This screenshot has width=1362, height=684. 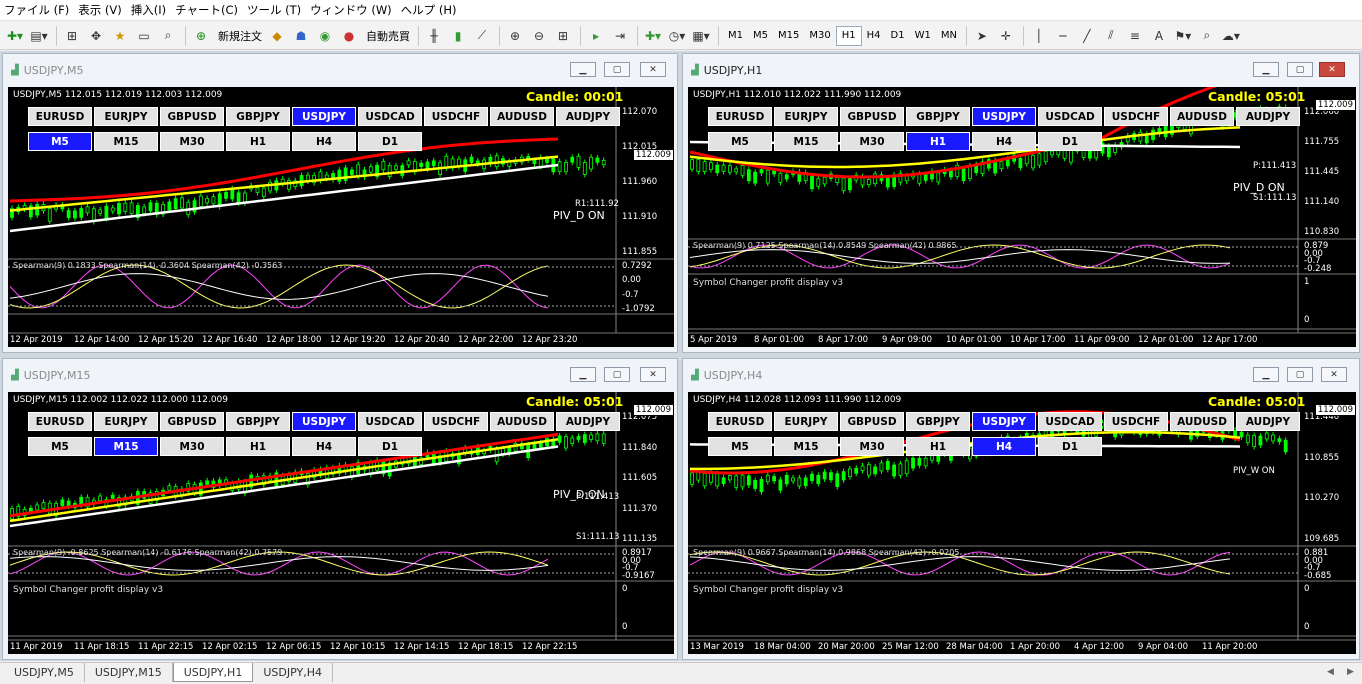 I want to click on cursor-icon: ➤, so click(x=982, y=36).